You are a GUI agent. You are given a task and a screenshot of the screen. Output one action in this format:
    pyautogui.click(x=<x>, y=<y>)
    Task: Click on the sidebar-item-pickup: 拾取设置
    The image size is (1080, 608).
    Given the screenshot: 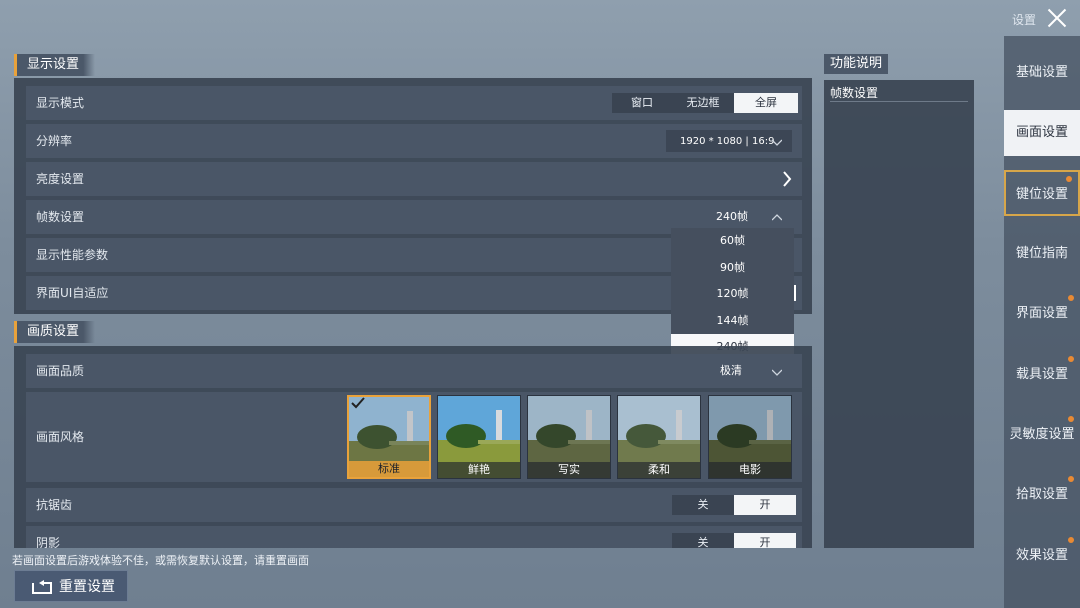 What is the action you would take?
    pyautogui.click(x=1042, y=495)
    